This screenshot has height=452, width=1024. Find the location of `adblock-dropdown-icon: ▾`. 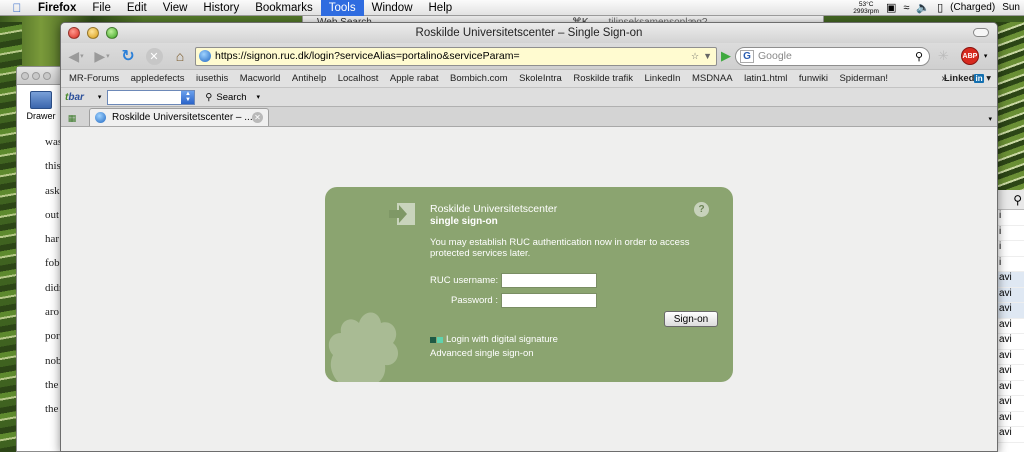

adblock-dropdown-icon: ▾ is located at coordinates (986, 56).